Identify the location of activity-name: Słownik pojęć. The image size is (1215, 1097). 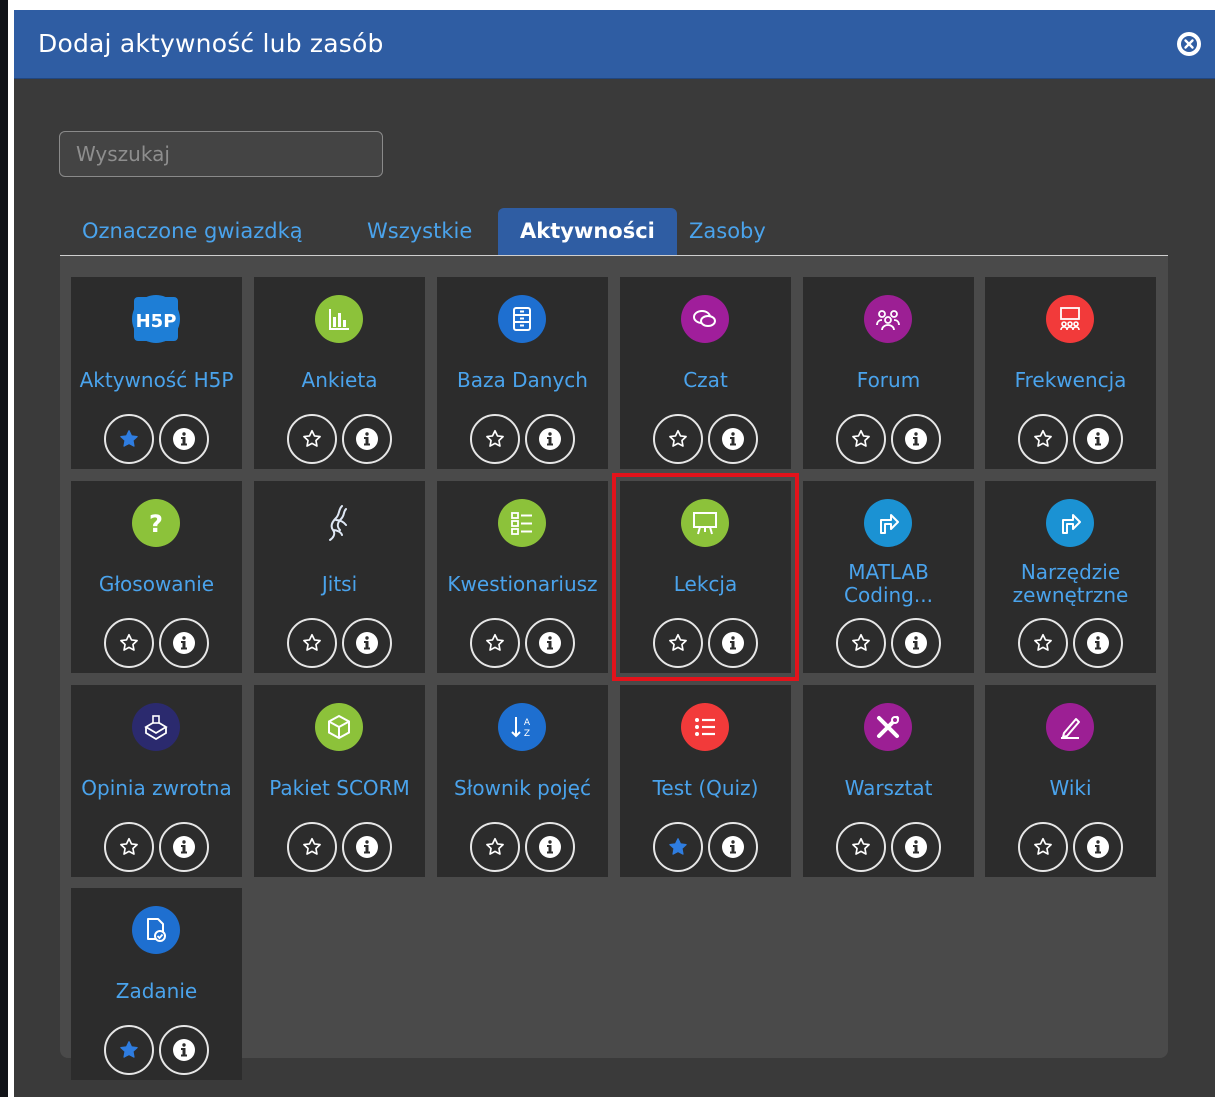
(522, 787).